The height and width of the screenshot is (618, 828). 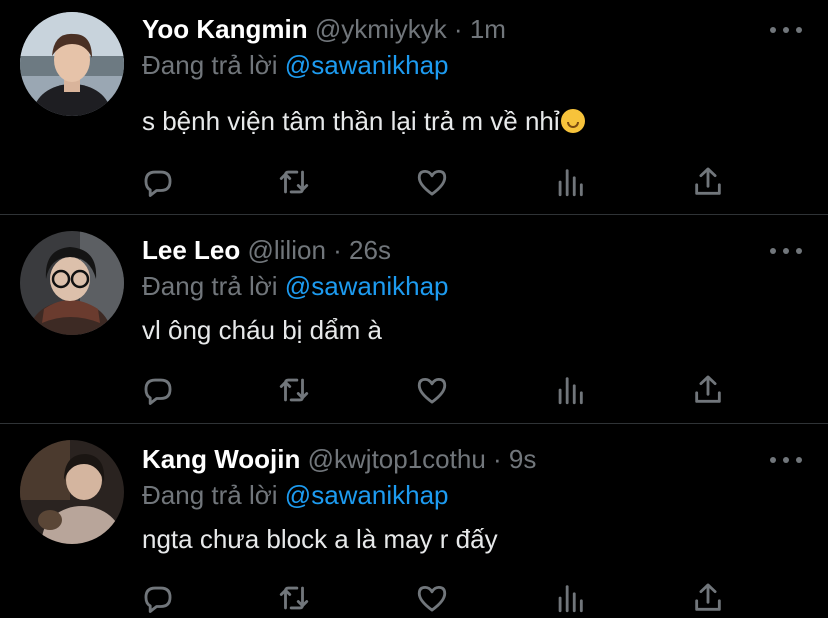 What do you see at coordinates (225, 29) in the screenshot?
I see `display-name: Yoo Kangmin` at bounding box center [225, 29].